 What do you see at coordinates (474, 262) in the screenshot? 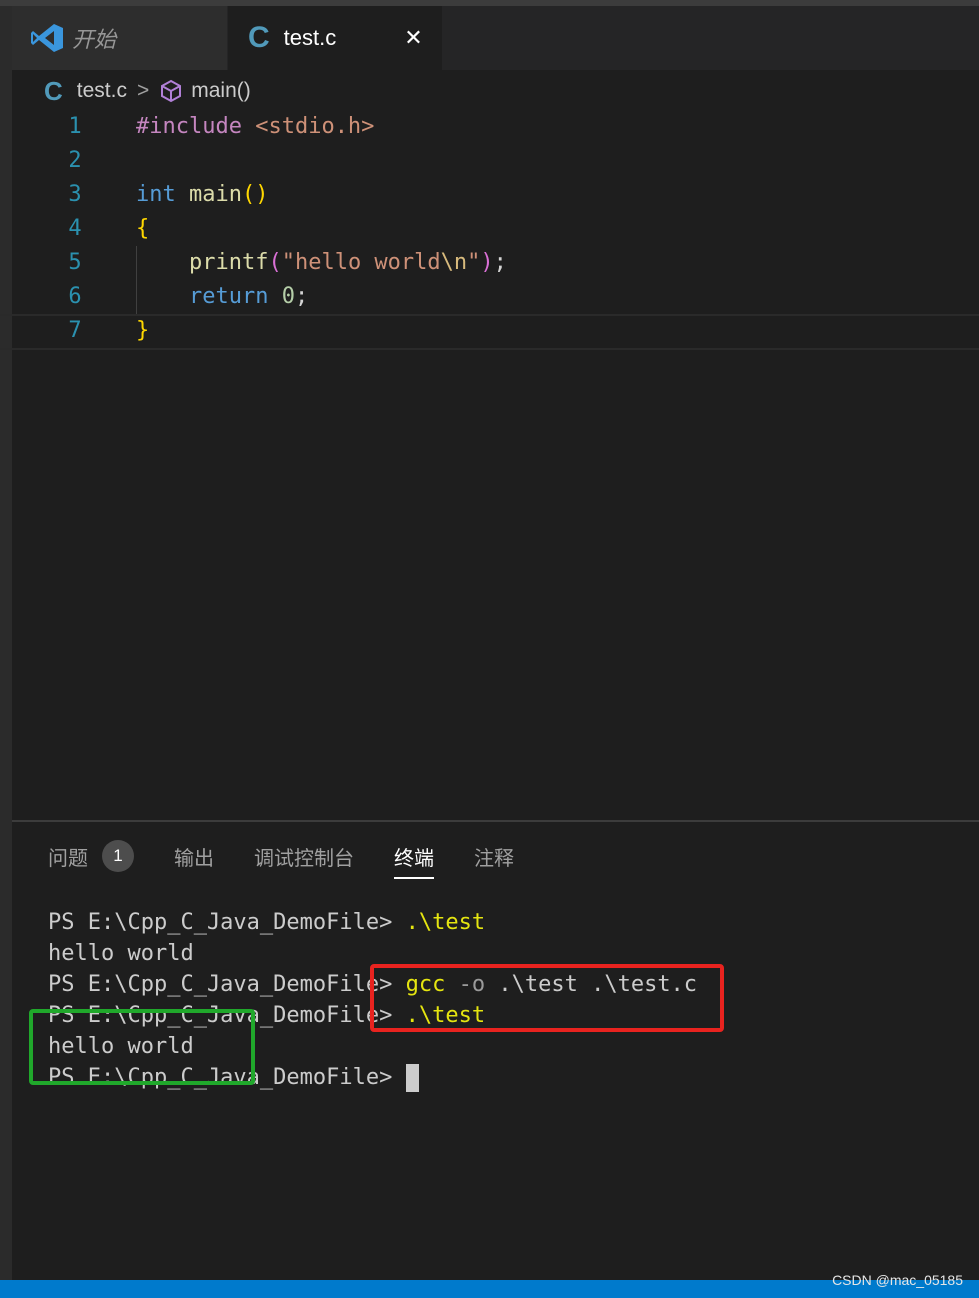
I see `string-quote: "` at bounding box center [474, 262].